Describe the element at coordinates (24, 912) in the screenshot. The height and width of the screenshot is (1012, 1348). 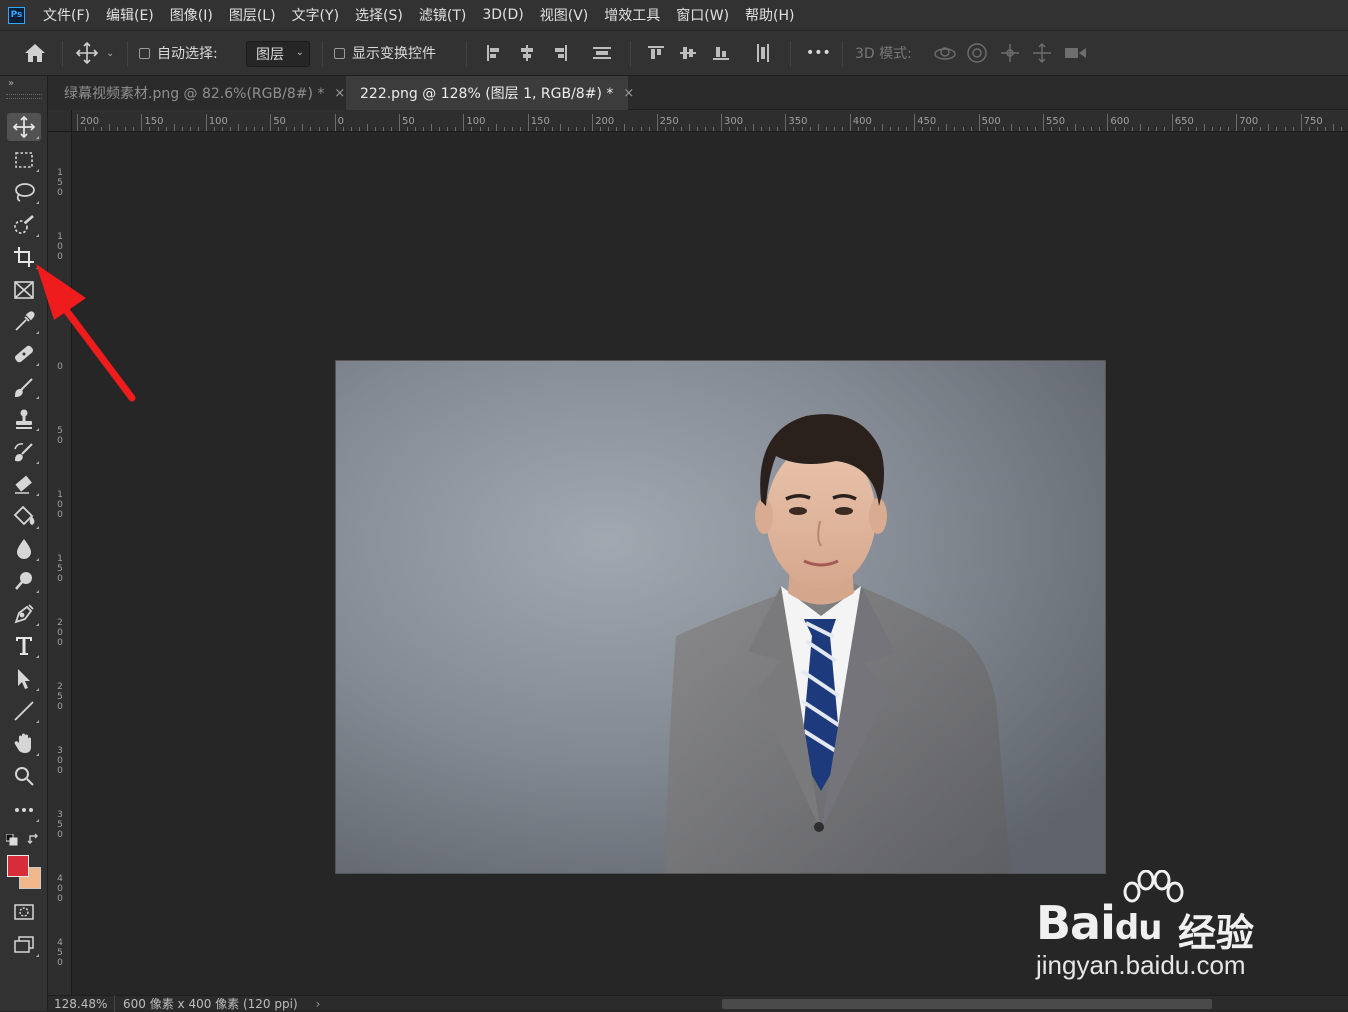
I see `quick-mask-icon` at that location.